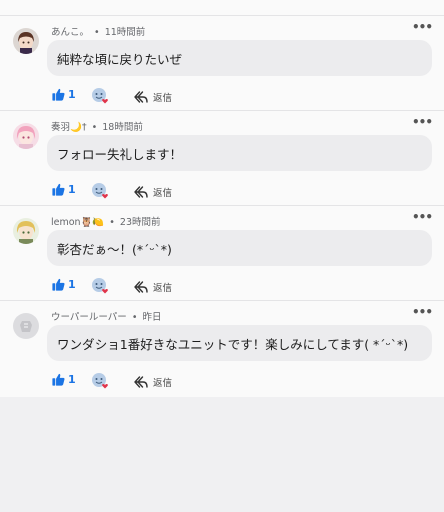  Describe the element at coordinates (239, 153) in the screenshot. I see `comment-bubble: フォロー失礼します！` at that location.